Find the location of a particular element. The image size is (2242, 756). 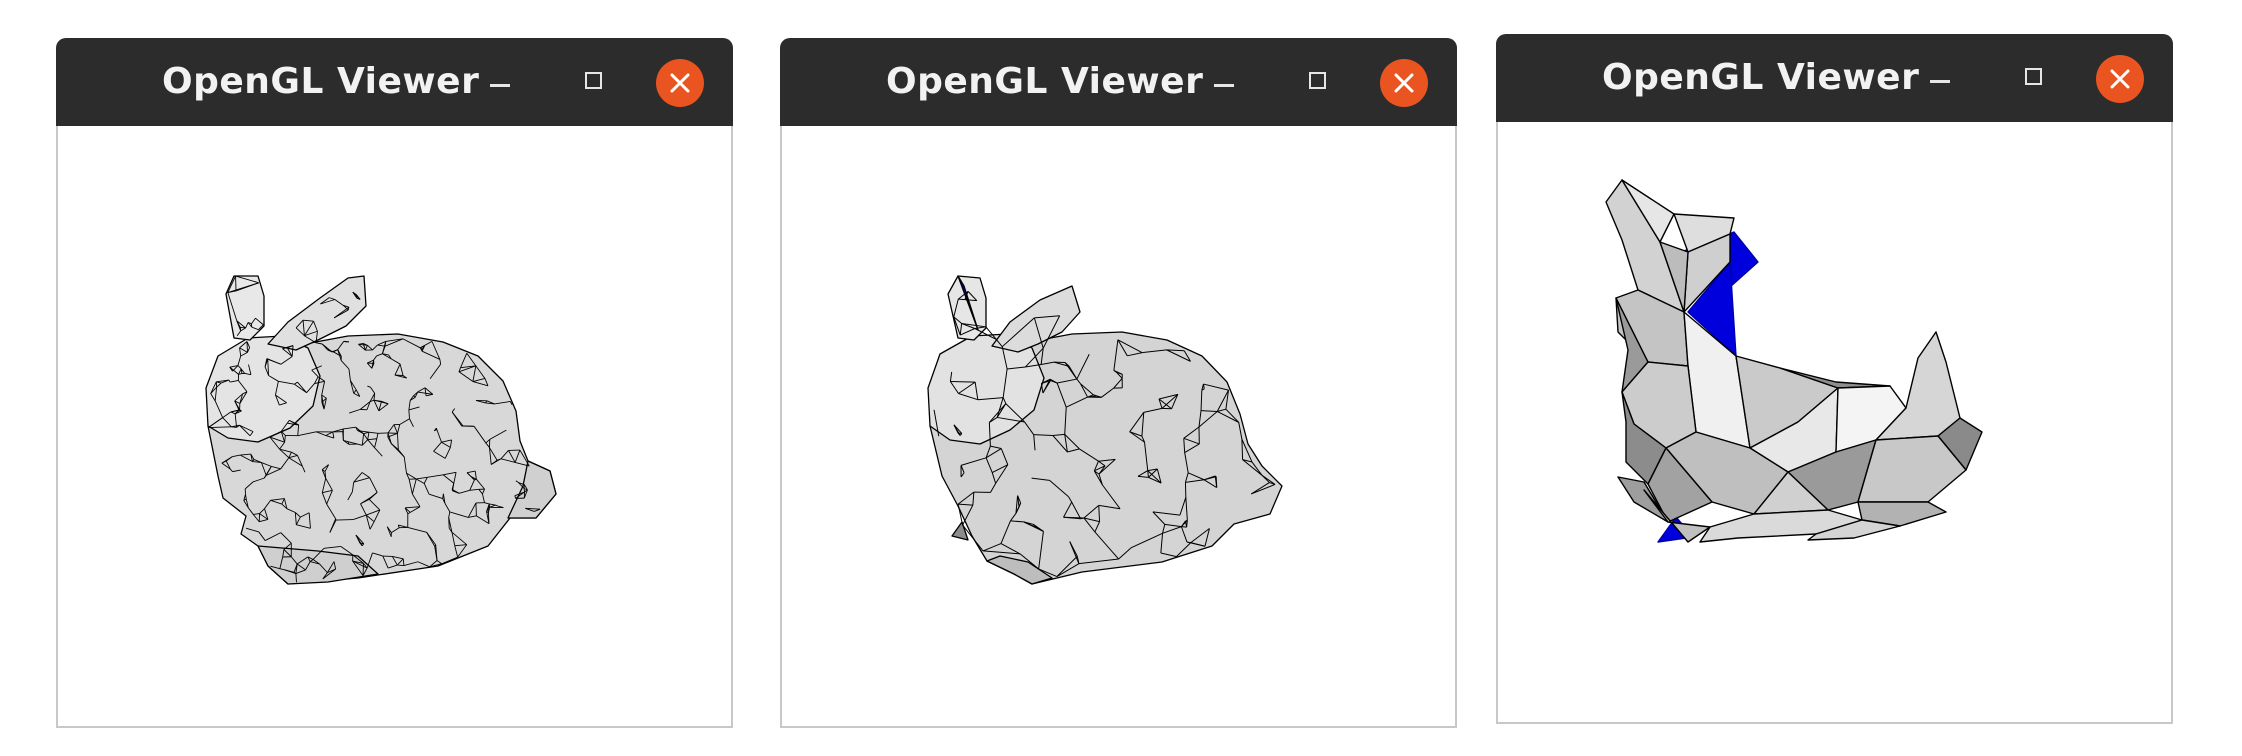

bunny-mesh-low-detail is located at coordinates (1794, 361).